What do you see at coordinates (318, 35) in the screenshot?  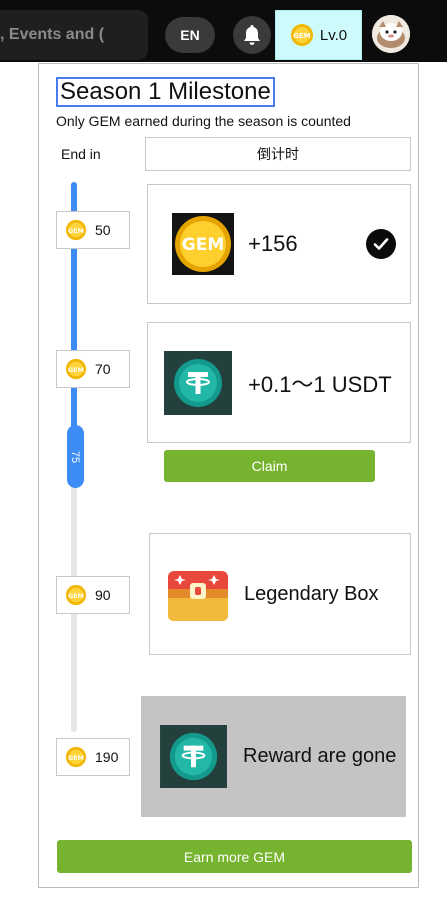 I see `level-badge: GEM Lv.0` at bounding box center [318, 35].